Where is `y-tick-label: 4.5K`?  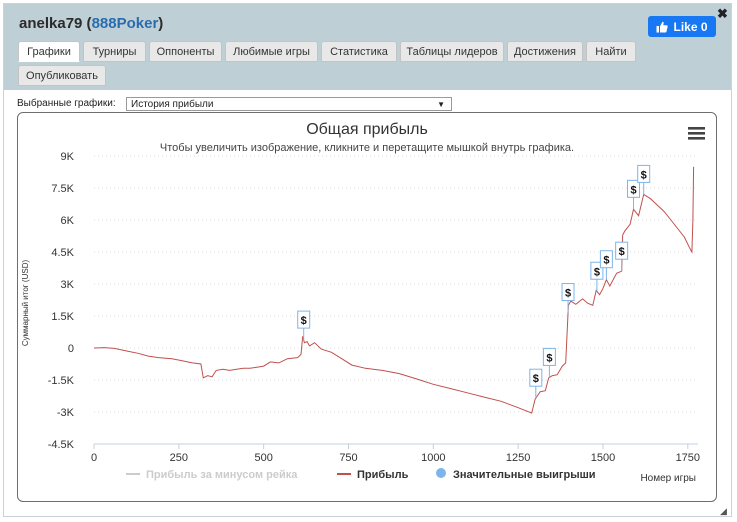
y-tick-label: 4.5K is located at coordinates (62, 253).